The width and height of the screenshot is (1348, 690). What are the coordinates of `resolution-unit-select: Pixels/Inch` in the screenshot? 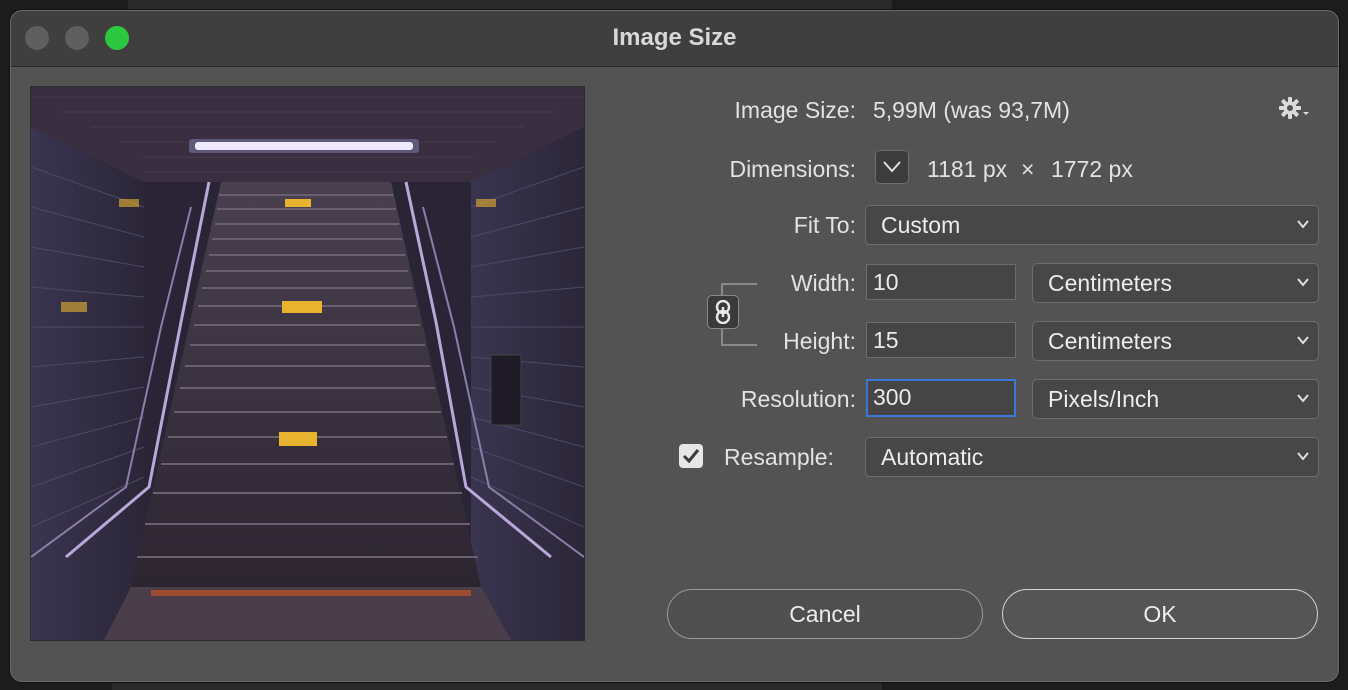 It's located at (1175, 399).